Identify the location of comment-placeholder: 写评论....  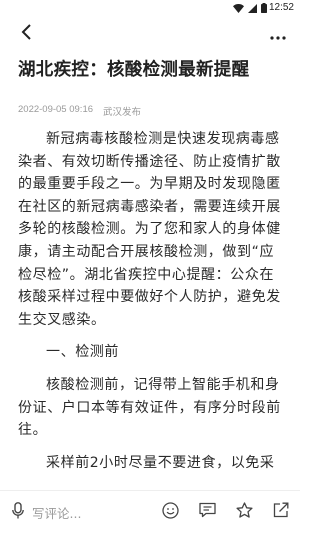
(57, 513).